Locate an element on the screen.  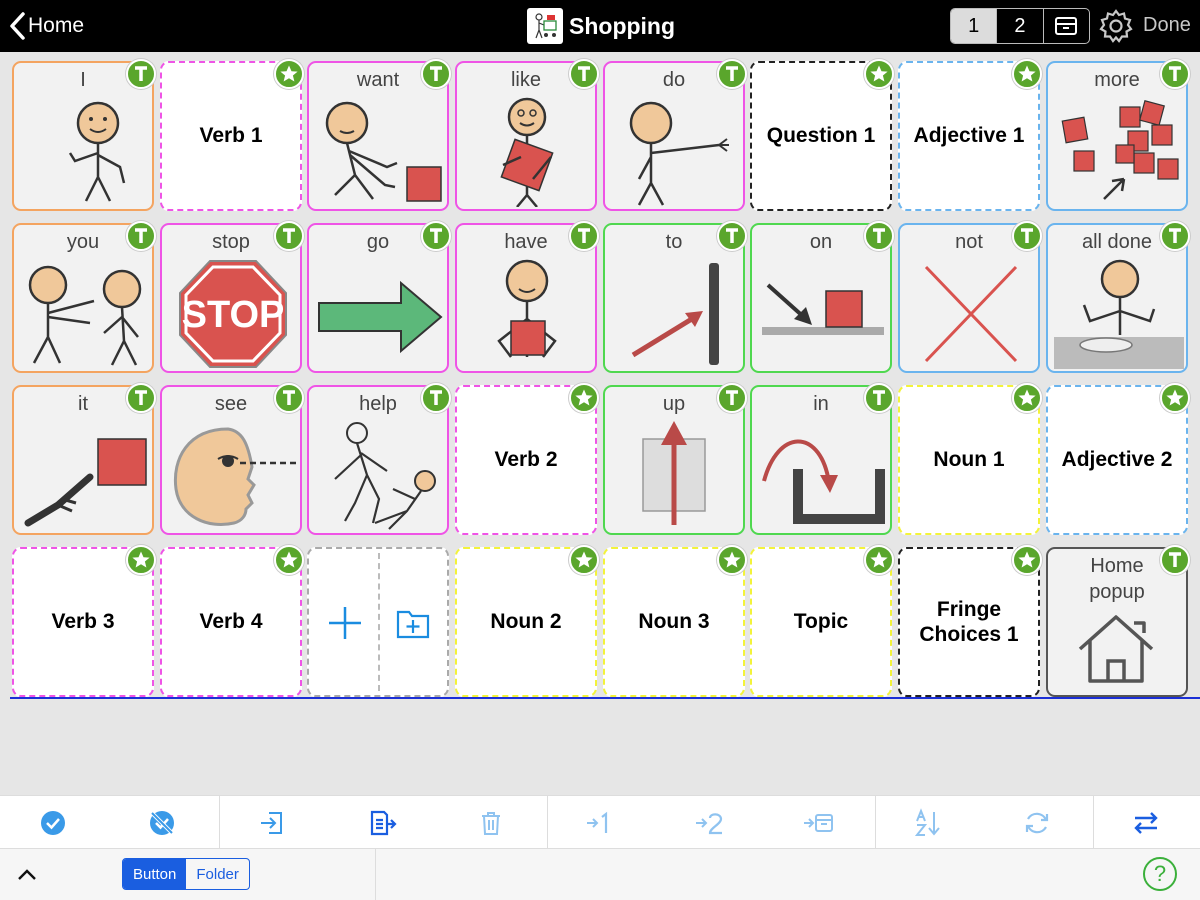
button-in: in is located at coordinates (822, 459).